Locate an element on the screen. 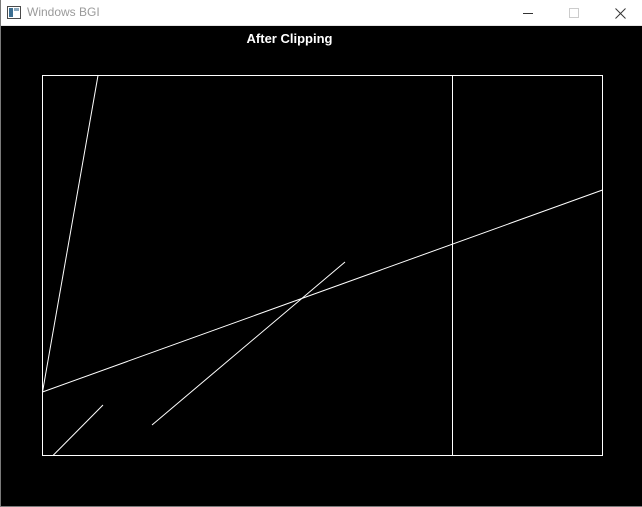 The image size is (642, 507). close-icon is located at coordinates (620, 13).